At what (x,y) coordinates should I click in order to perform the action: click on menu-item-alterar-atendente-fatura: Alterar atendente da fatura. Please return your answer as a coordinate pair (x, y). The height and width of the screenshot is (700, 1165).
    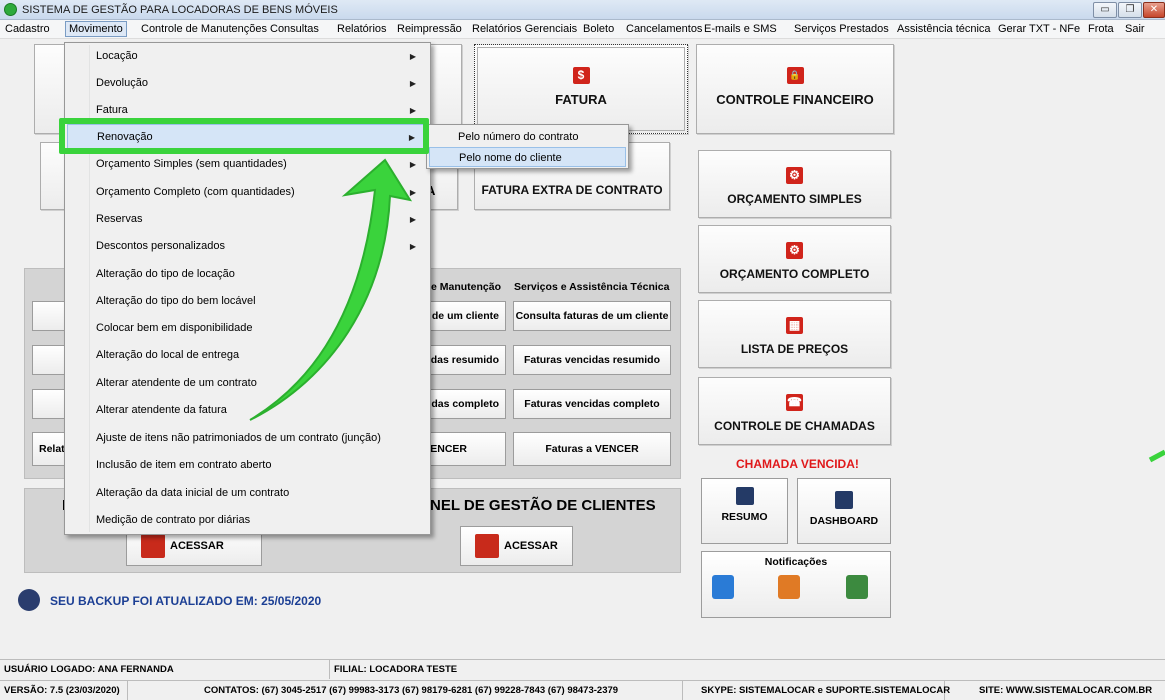
    Looking at the image, I should click on (247, 410).